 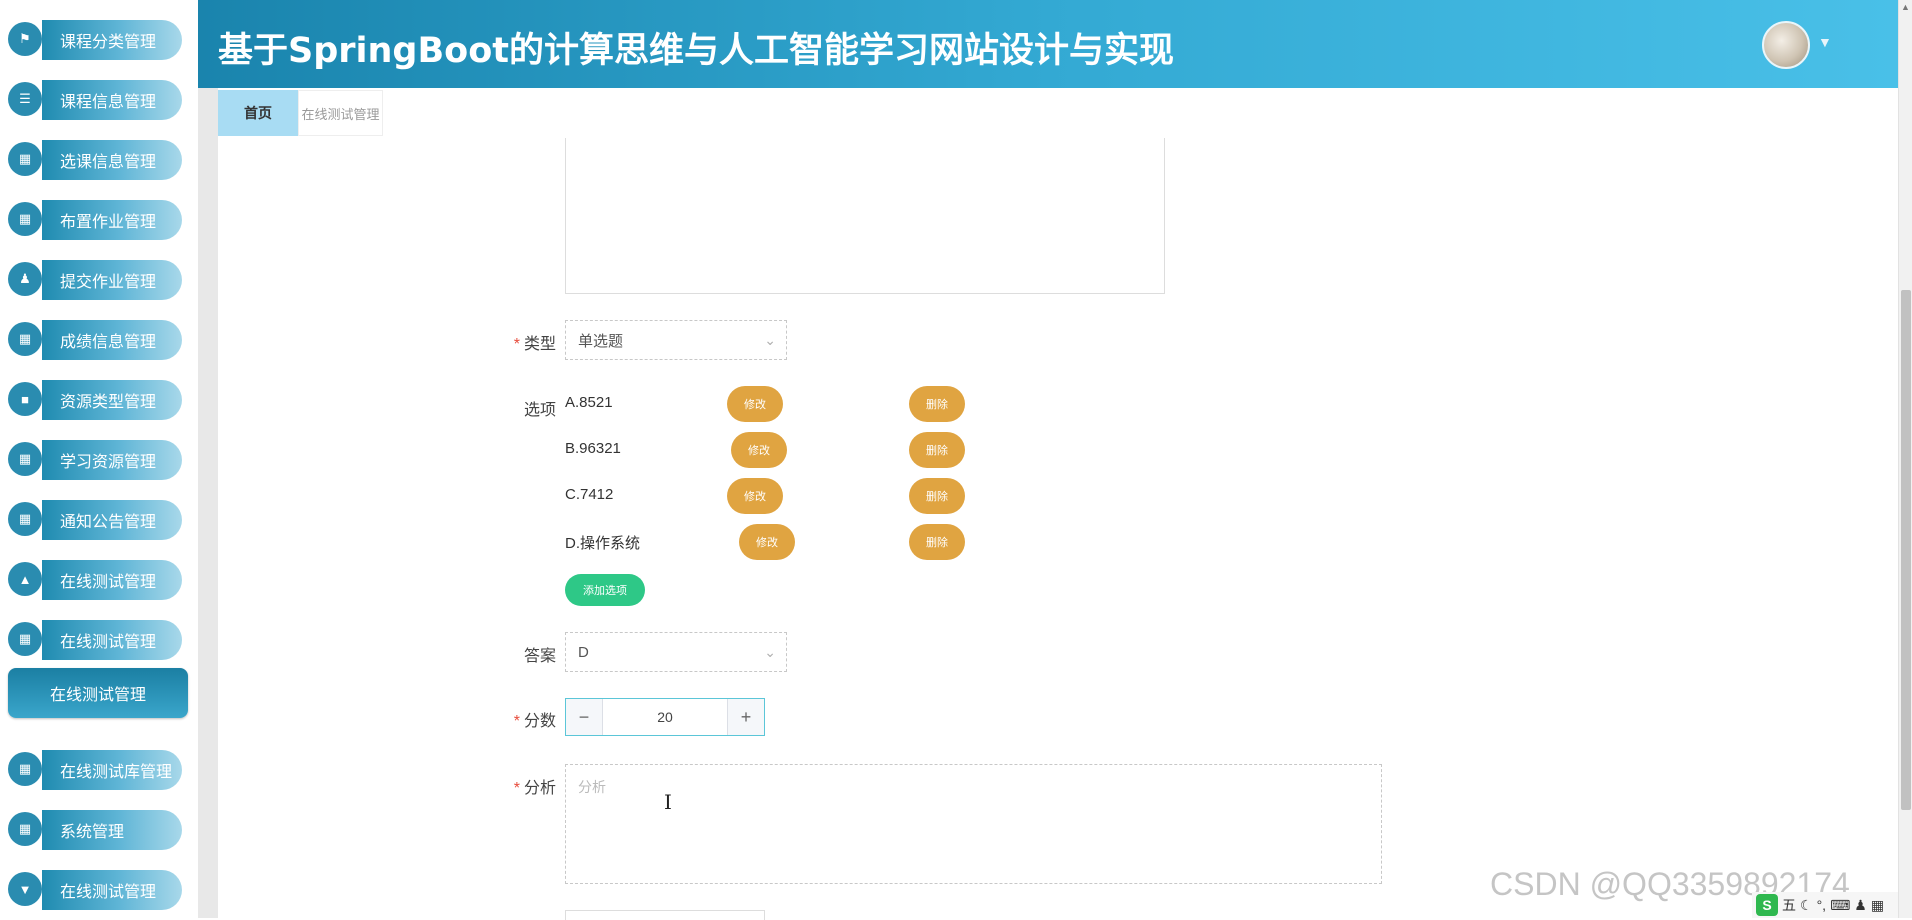 I want to click on answer-label: 答案, so click(x=539, y=656).